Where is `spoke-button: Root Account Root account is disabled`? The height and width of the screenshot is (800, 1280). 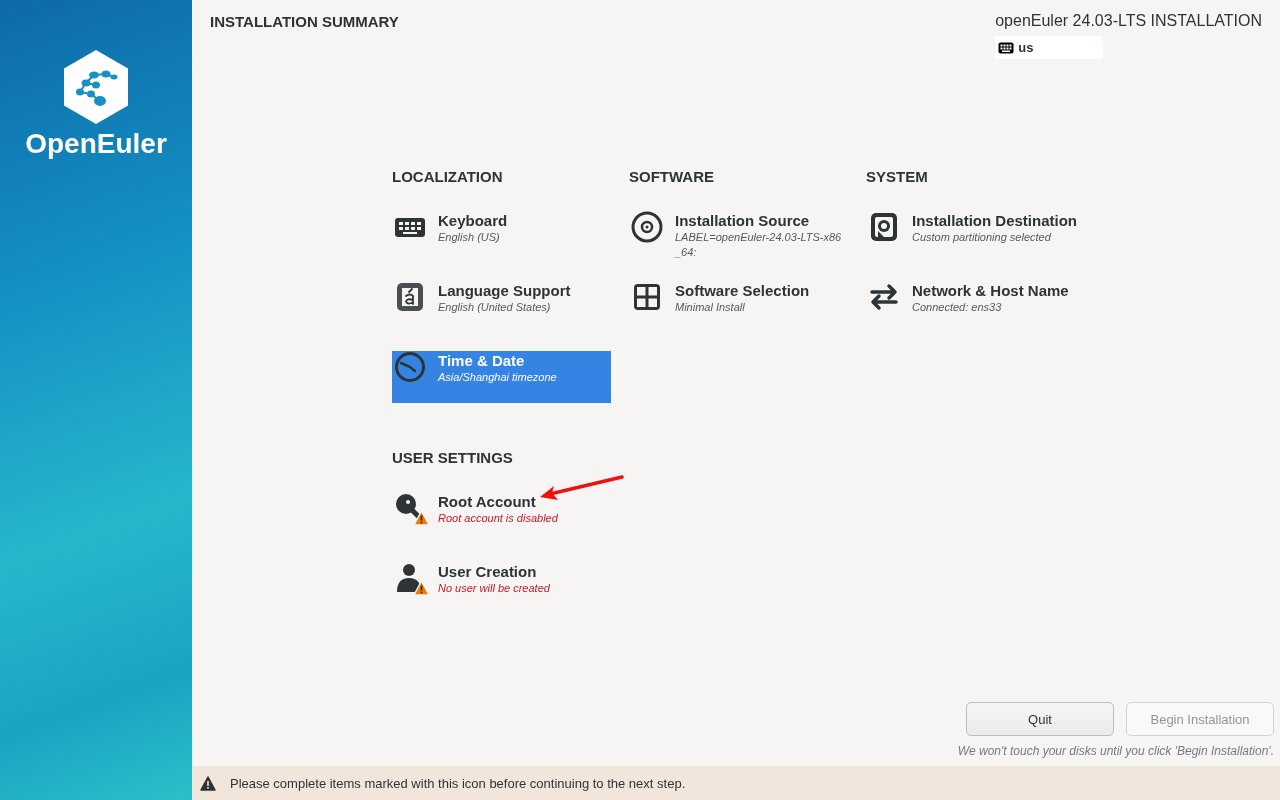 spoke-button: Root Account Root account is disabled is located at coordinates (501, 518).